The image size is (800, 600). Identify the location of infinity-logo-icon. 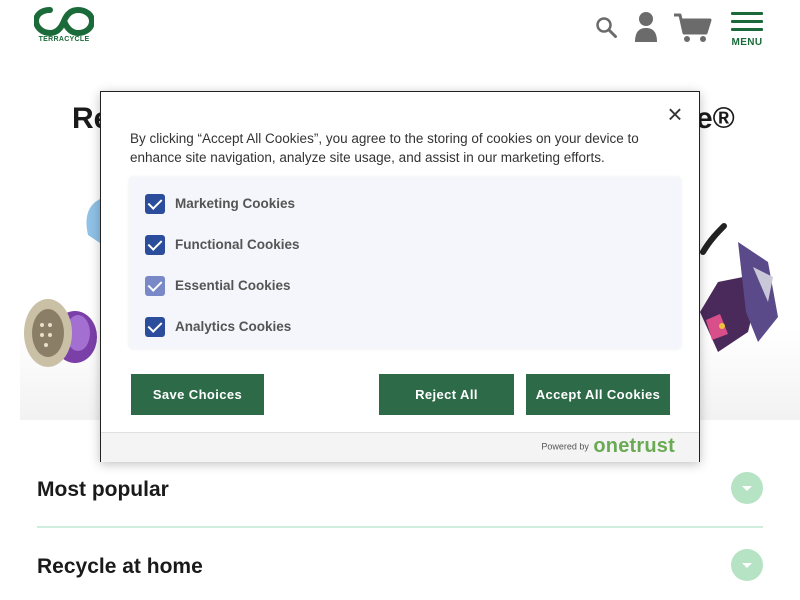
(64, 21).